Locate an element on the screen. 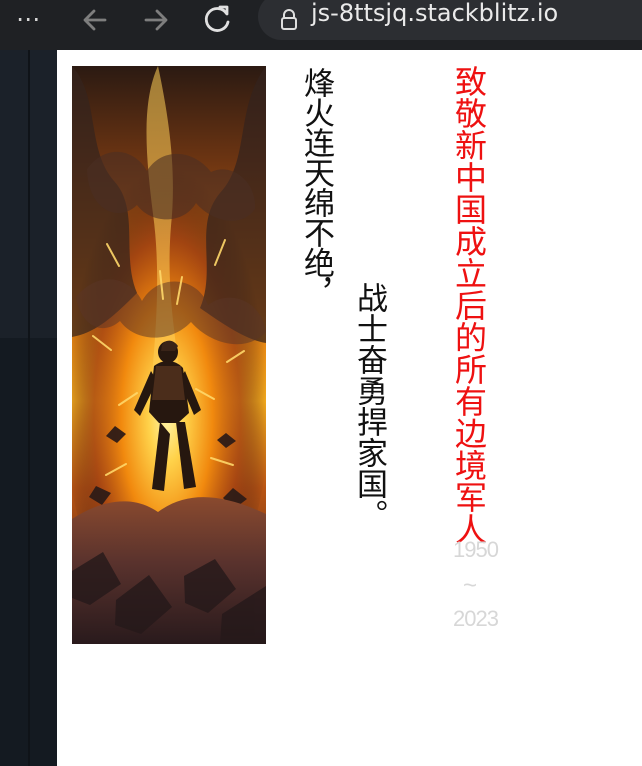  reload-icon is located at coordinates (217, 18).